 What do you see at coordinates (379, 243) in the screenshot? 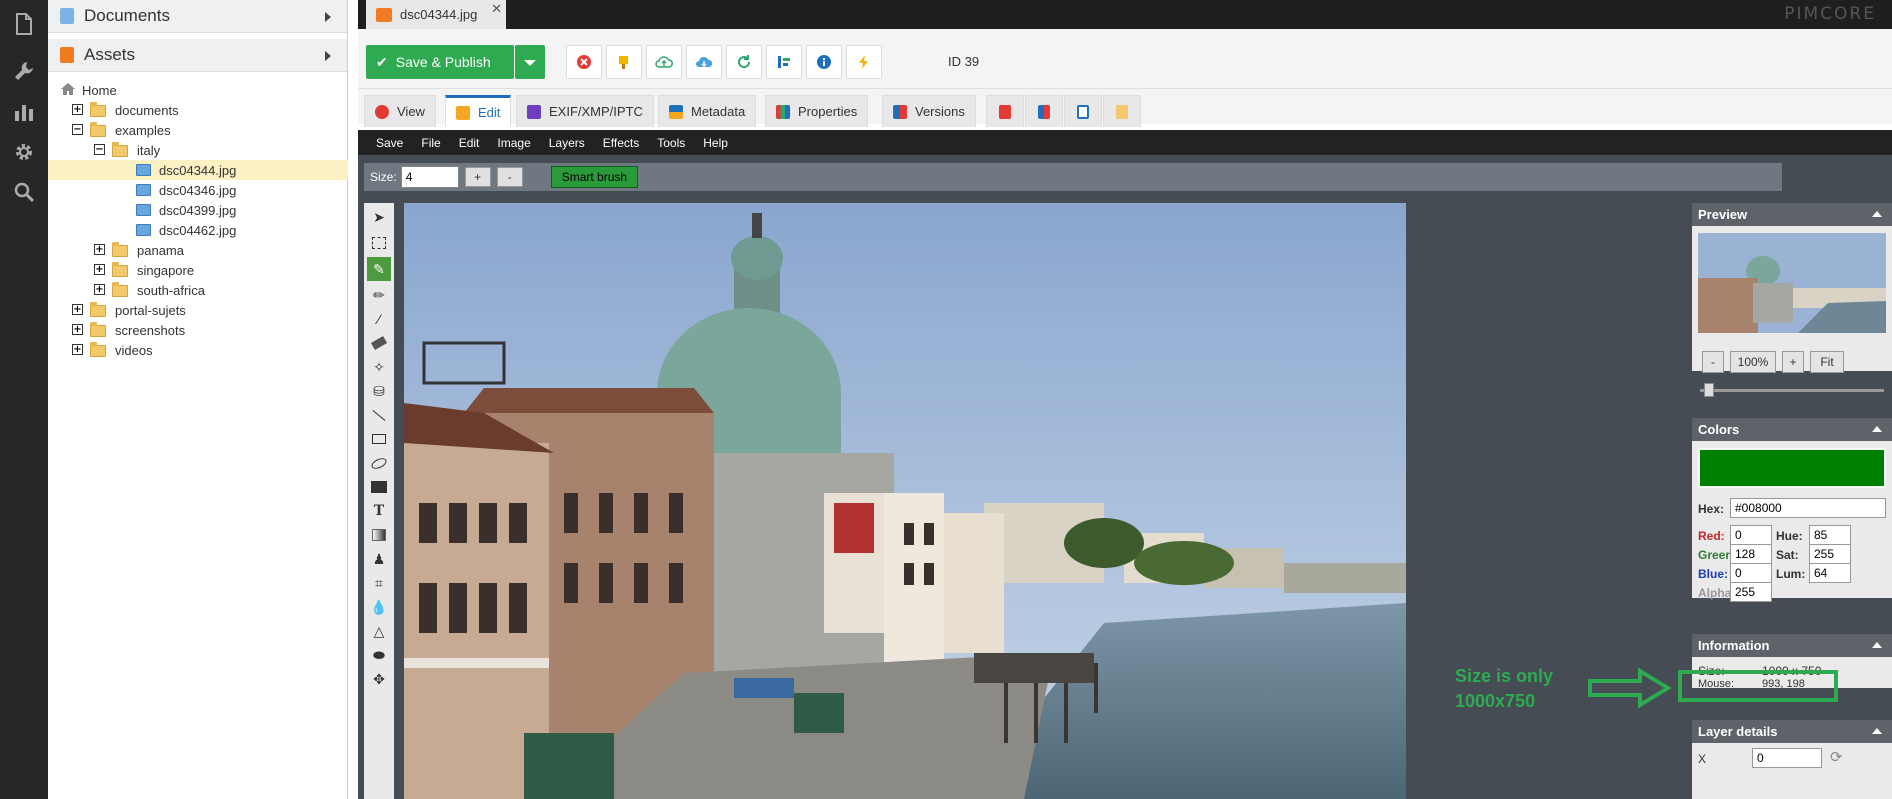
I see `marquee-select-icon` at bounding box center [379, 243].